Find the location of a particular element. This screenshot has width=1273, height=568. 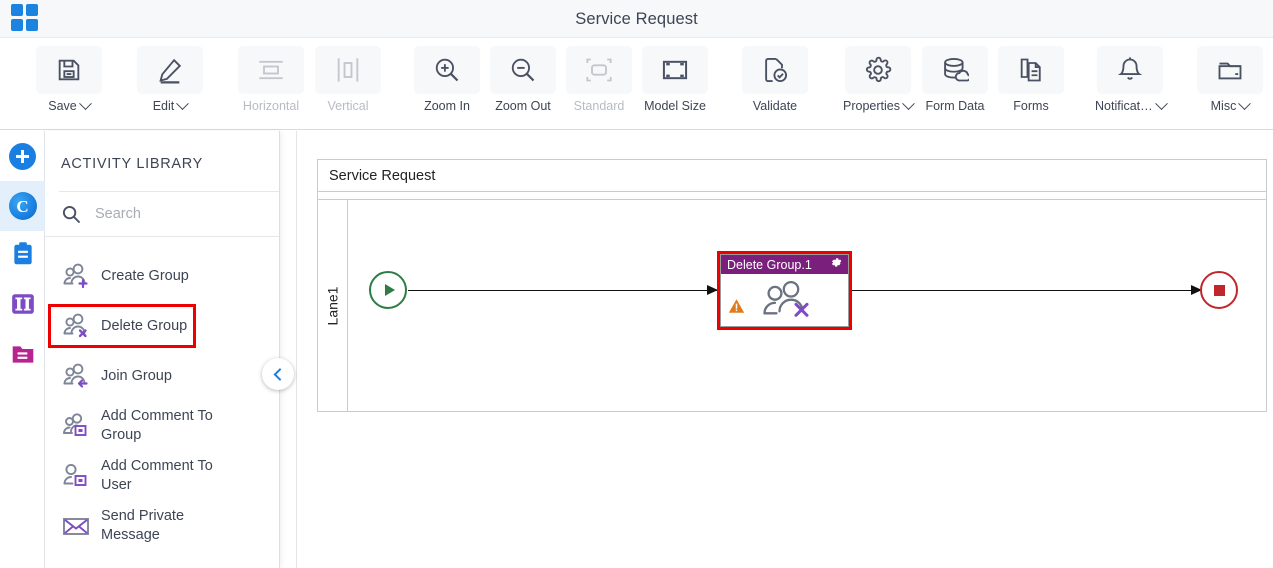

toolbar-button-label-text: Save is located at coordinates (62, 106).